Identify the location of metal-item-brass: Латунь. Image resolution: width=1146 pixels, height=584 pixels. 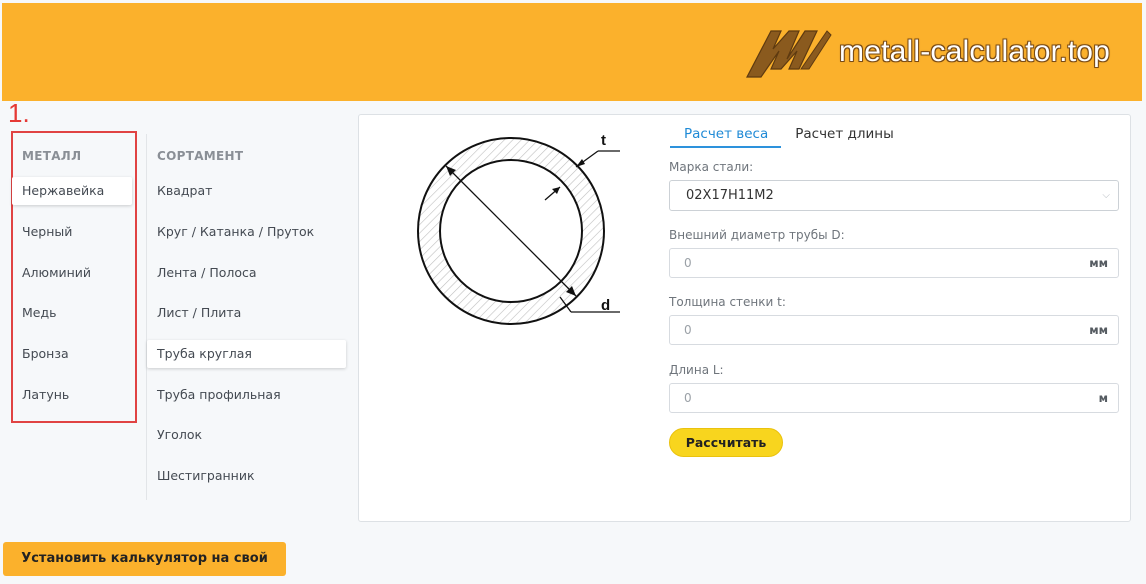
(40, 395).